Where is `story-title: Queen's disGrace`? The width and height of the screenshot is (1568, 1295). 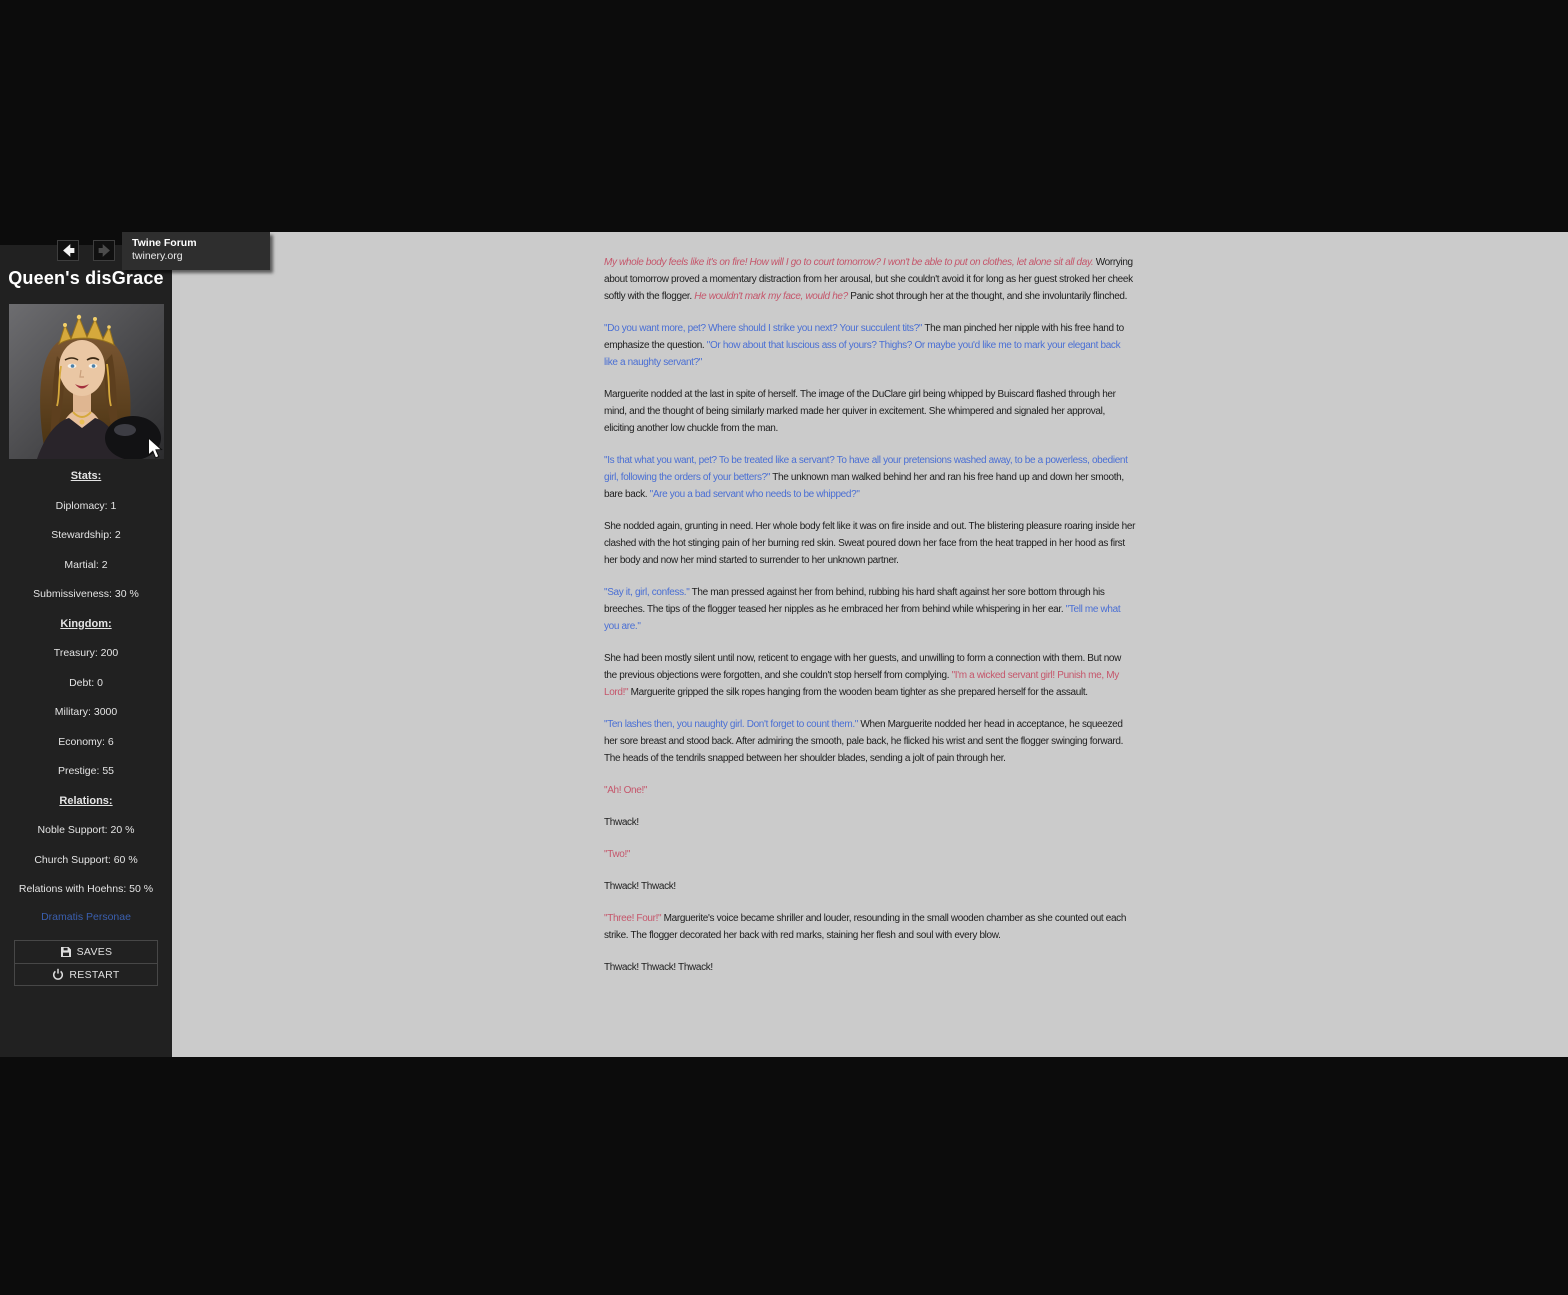 story-title: Queen's disGrace is located at coordinates (86, 278).